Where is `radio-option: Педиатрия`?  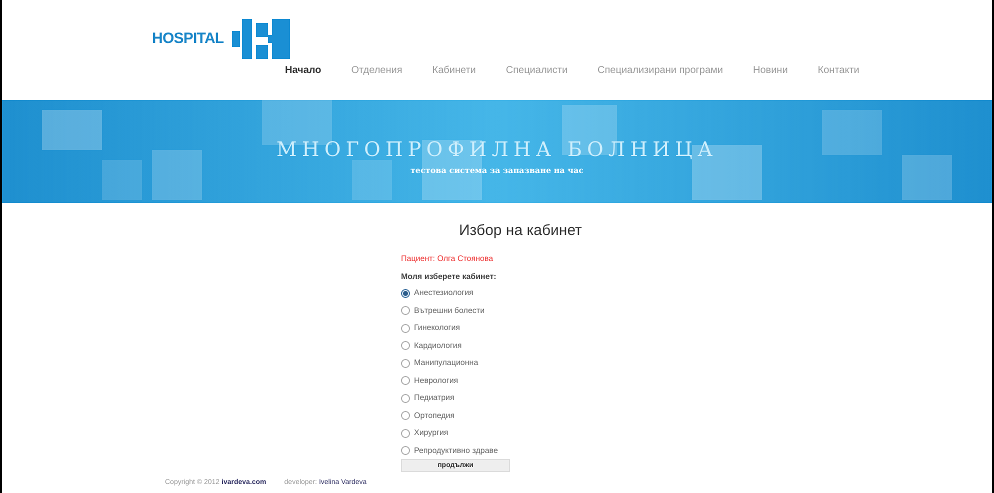 radio-option: Педиатрия is located at coordinates (427, 398).